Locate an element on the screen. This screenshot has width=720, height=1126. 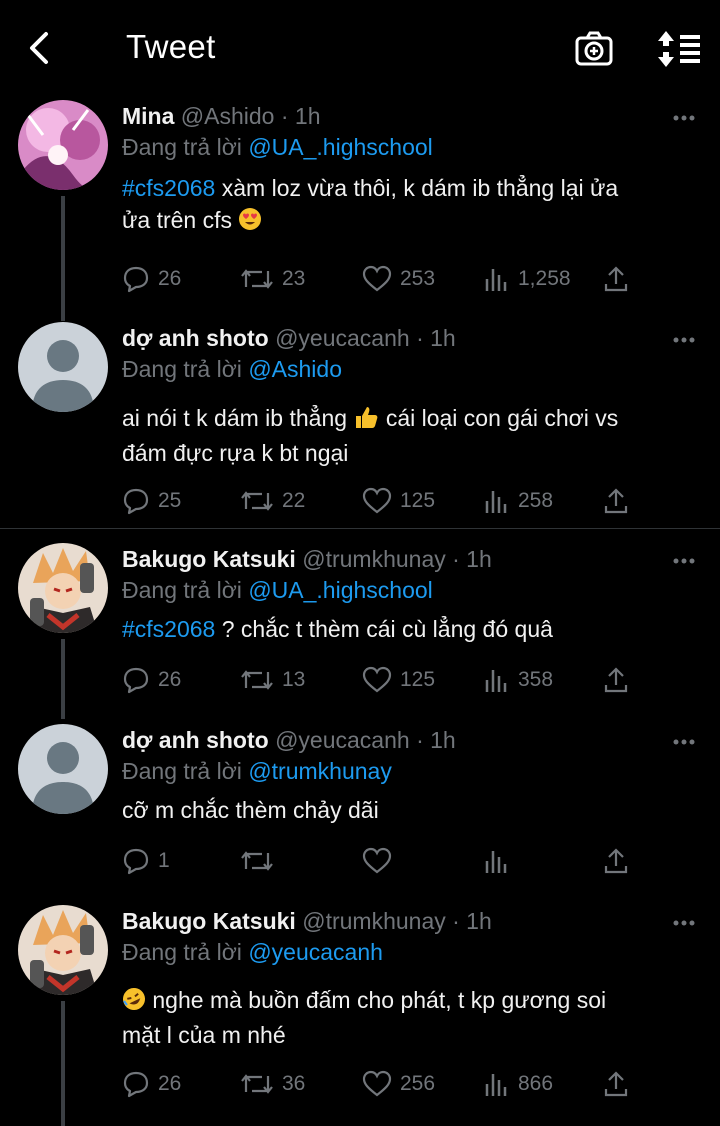
tweet-actions: 25 22 125 258 is located at coordinates (392, 501).